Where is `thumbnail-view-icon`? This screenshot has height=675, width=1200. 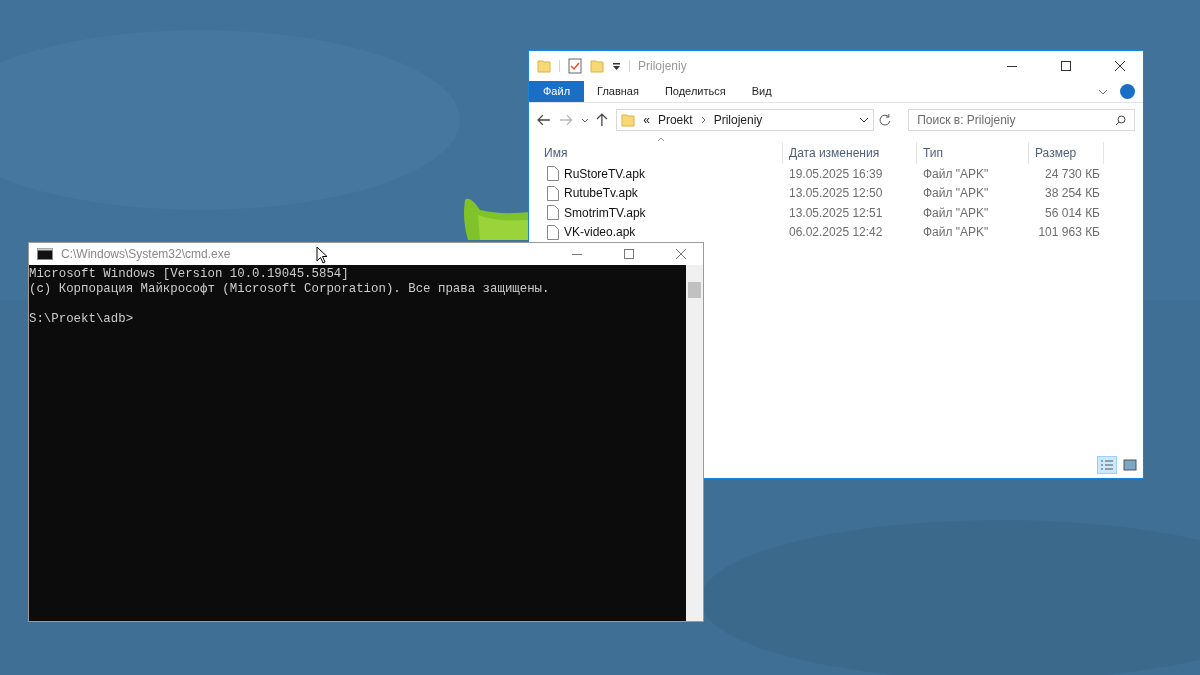 thumbnail-view-icon is located at coordinates (1130, 465).